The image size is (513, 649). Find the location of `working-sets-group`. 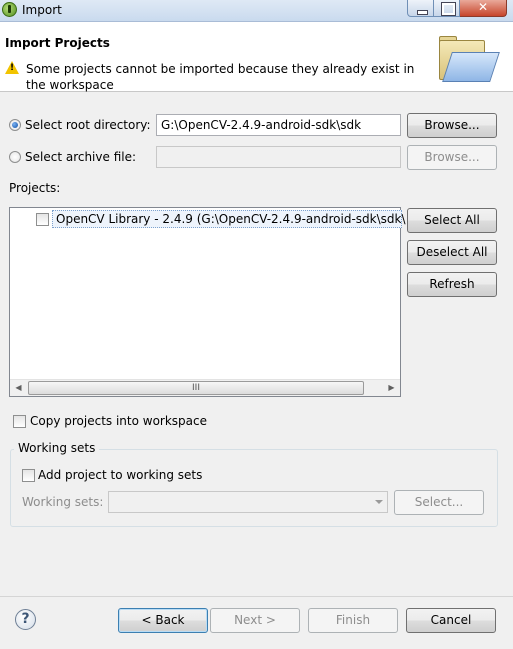

working-sets-group is located at coordinates (254, 488).